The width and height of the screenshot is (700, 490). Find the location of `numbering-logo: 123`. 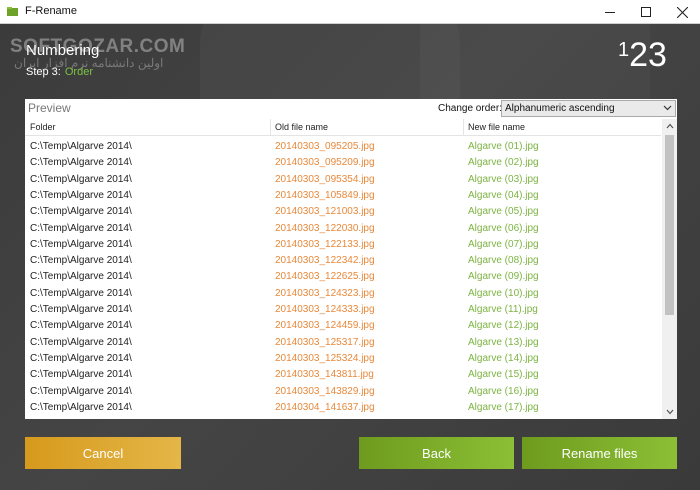

numbering-logo: 123 is located at coordinates (642, 55).